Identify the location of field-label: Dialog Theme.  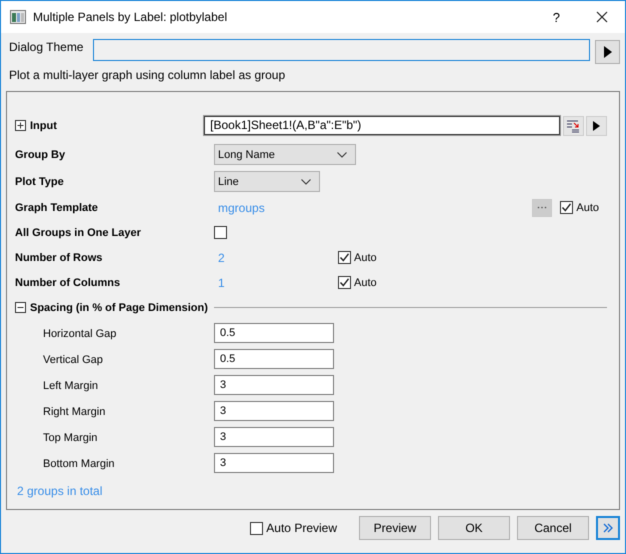
(46, 47).